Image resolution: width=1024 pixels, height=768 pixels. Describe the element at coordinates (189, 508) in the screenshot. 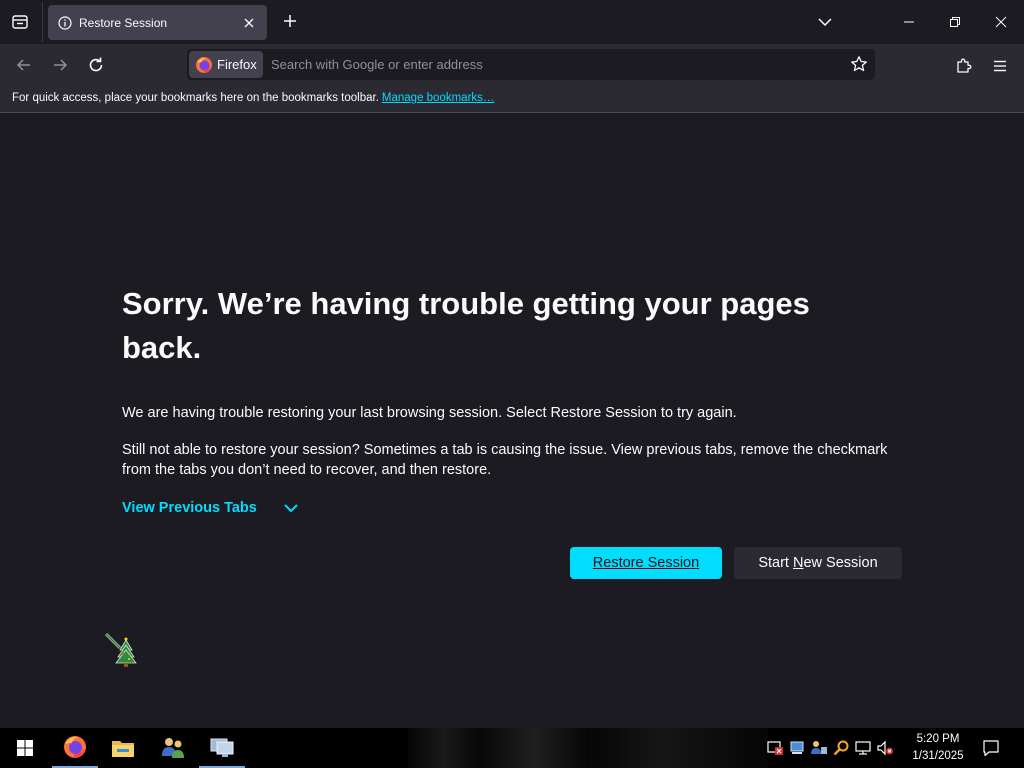

I see `view-previous-tabs-label: View Previous Tabs` at that location.